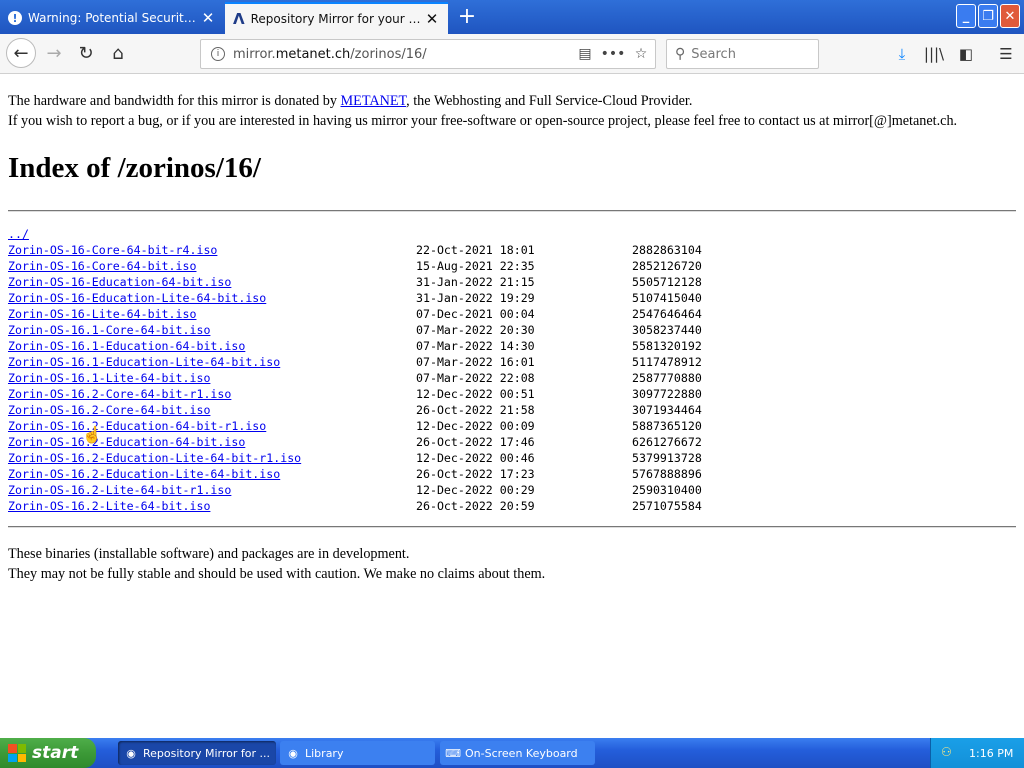  Describe the element at coordinates (17, 753) in the screenshot. I see `windows-logo-icon` at that location.